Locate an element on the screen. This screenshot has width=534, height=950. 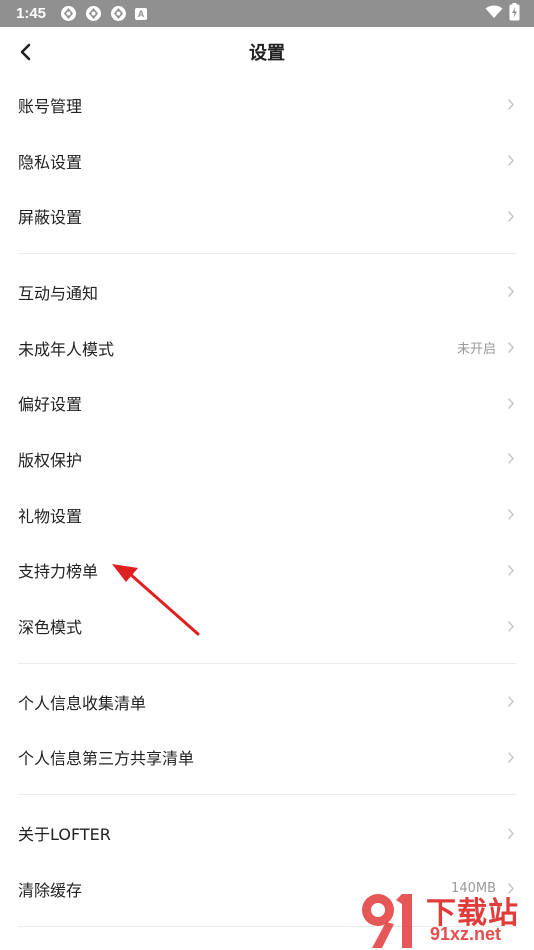
settings-item-label: 关于LOFTER is located at coordinates (64, 835).